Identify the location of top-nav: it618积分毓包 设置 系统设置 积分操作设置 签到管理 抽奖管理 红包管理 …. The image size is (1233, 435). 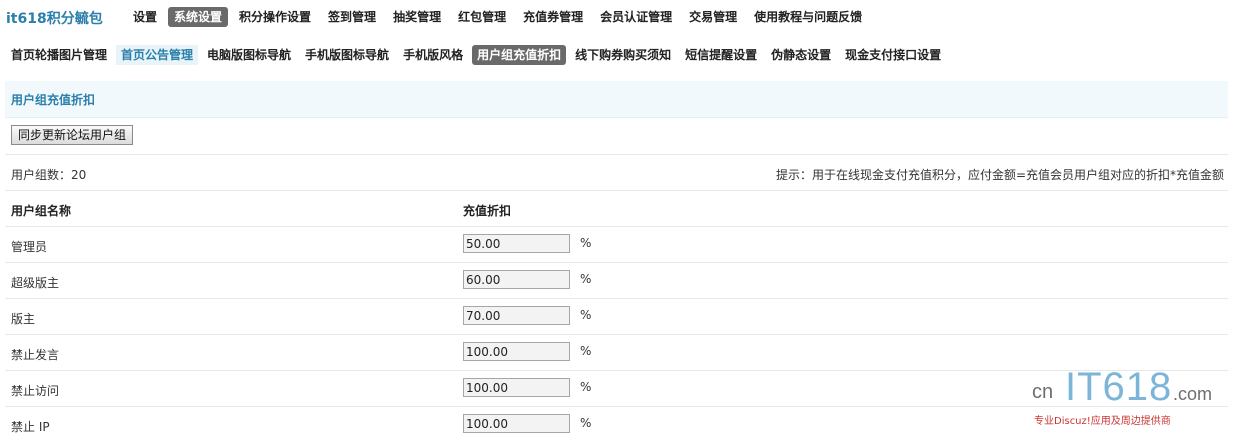
(616, 18).